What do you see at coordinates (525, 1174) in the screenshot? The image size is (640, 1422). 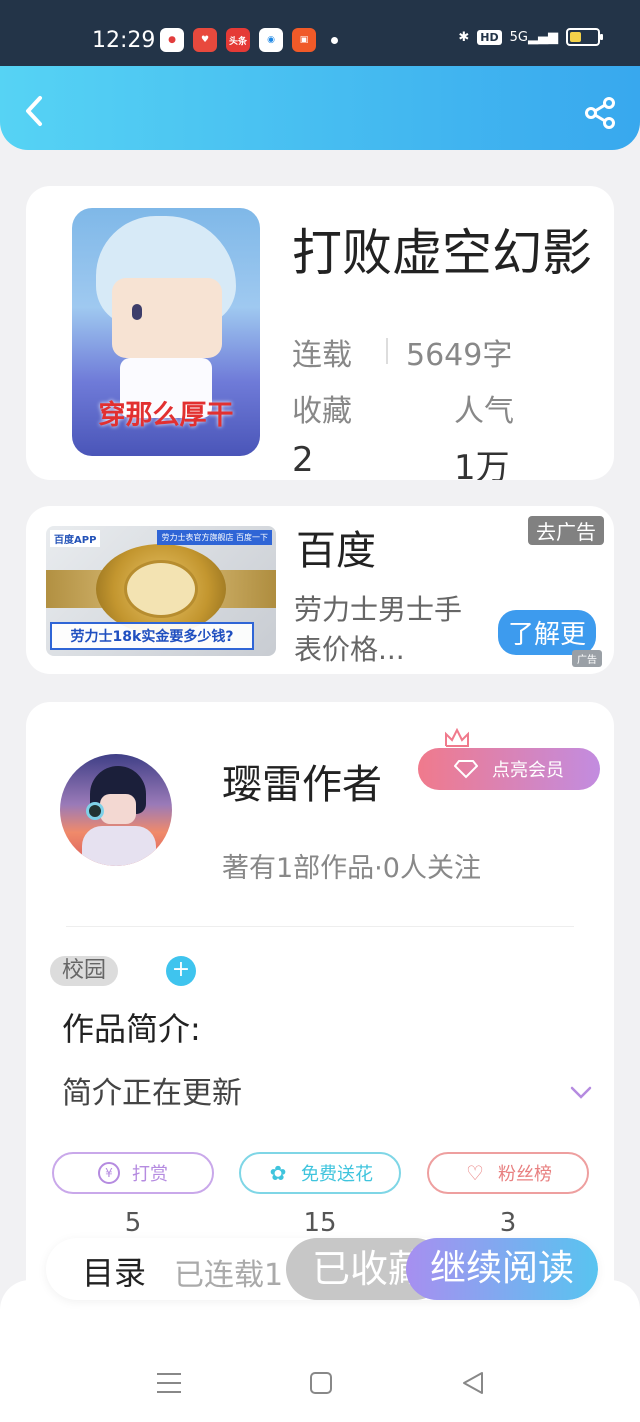 I see `fan-rank-label: 粉丝榜` at bounding box center [525, 1174].